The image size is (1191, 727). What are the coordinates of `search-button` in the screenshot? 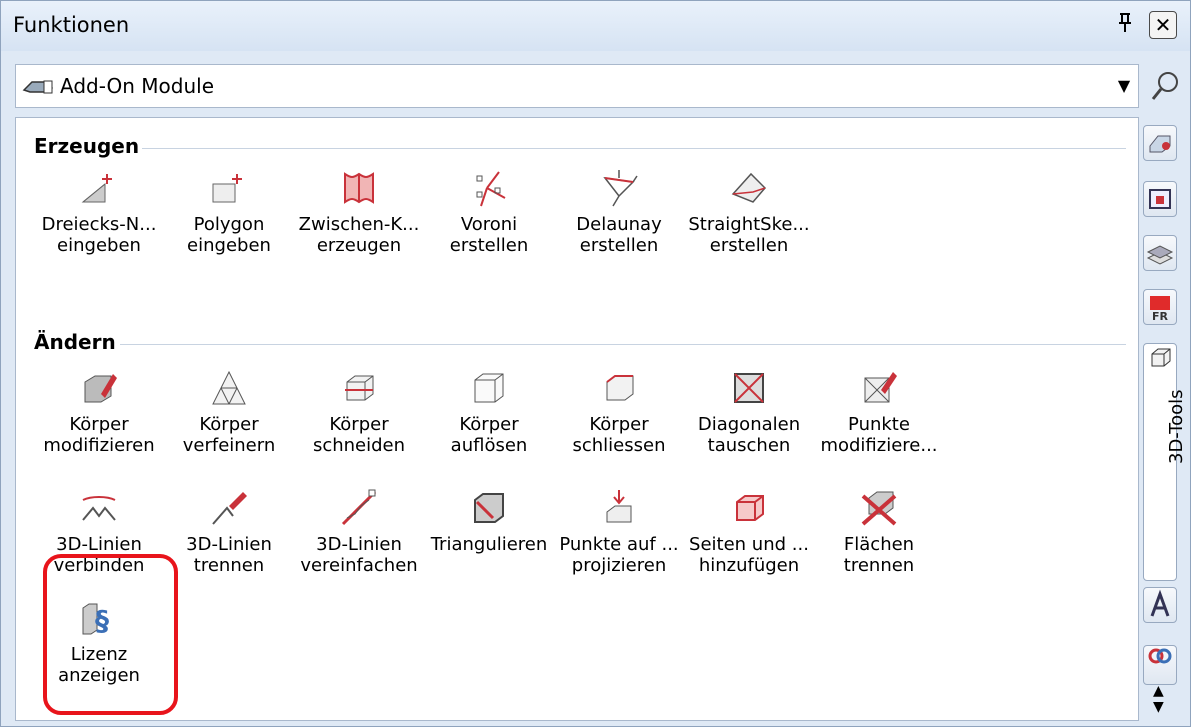 It's located at (1165, 87).